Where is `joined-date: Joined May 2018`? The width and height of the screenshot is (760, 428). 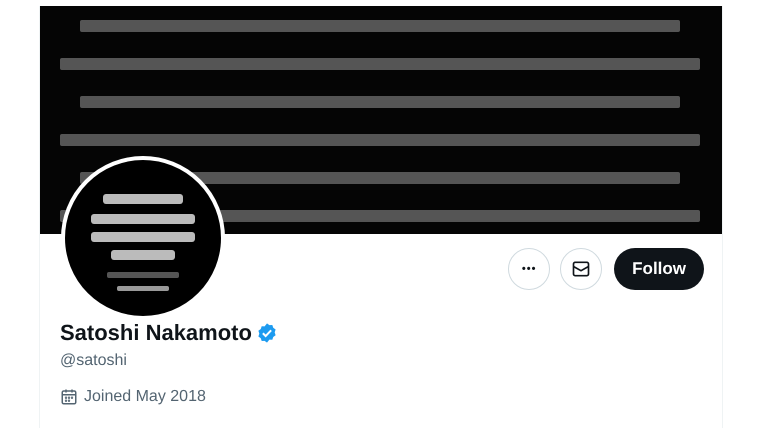 joined-date: Joined May 2018 is located at coordinates (145, 397).